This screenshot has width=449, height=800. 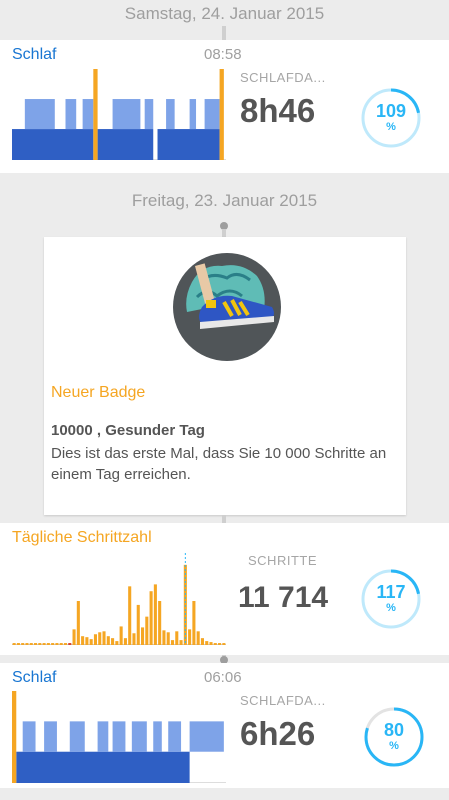 I want to click on badge-title: Neuer Badge, so click(x=98, y=392).